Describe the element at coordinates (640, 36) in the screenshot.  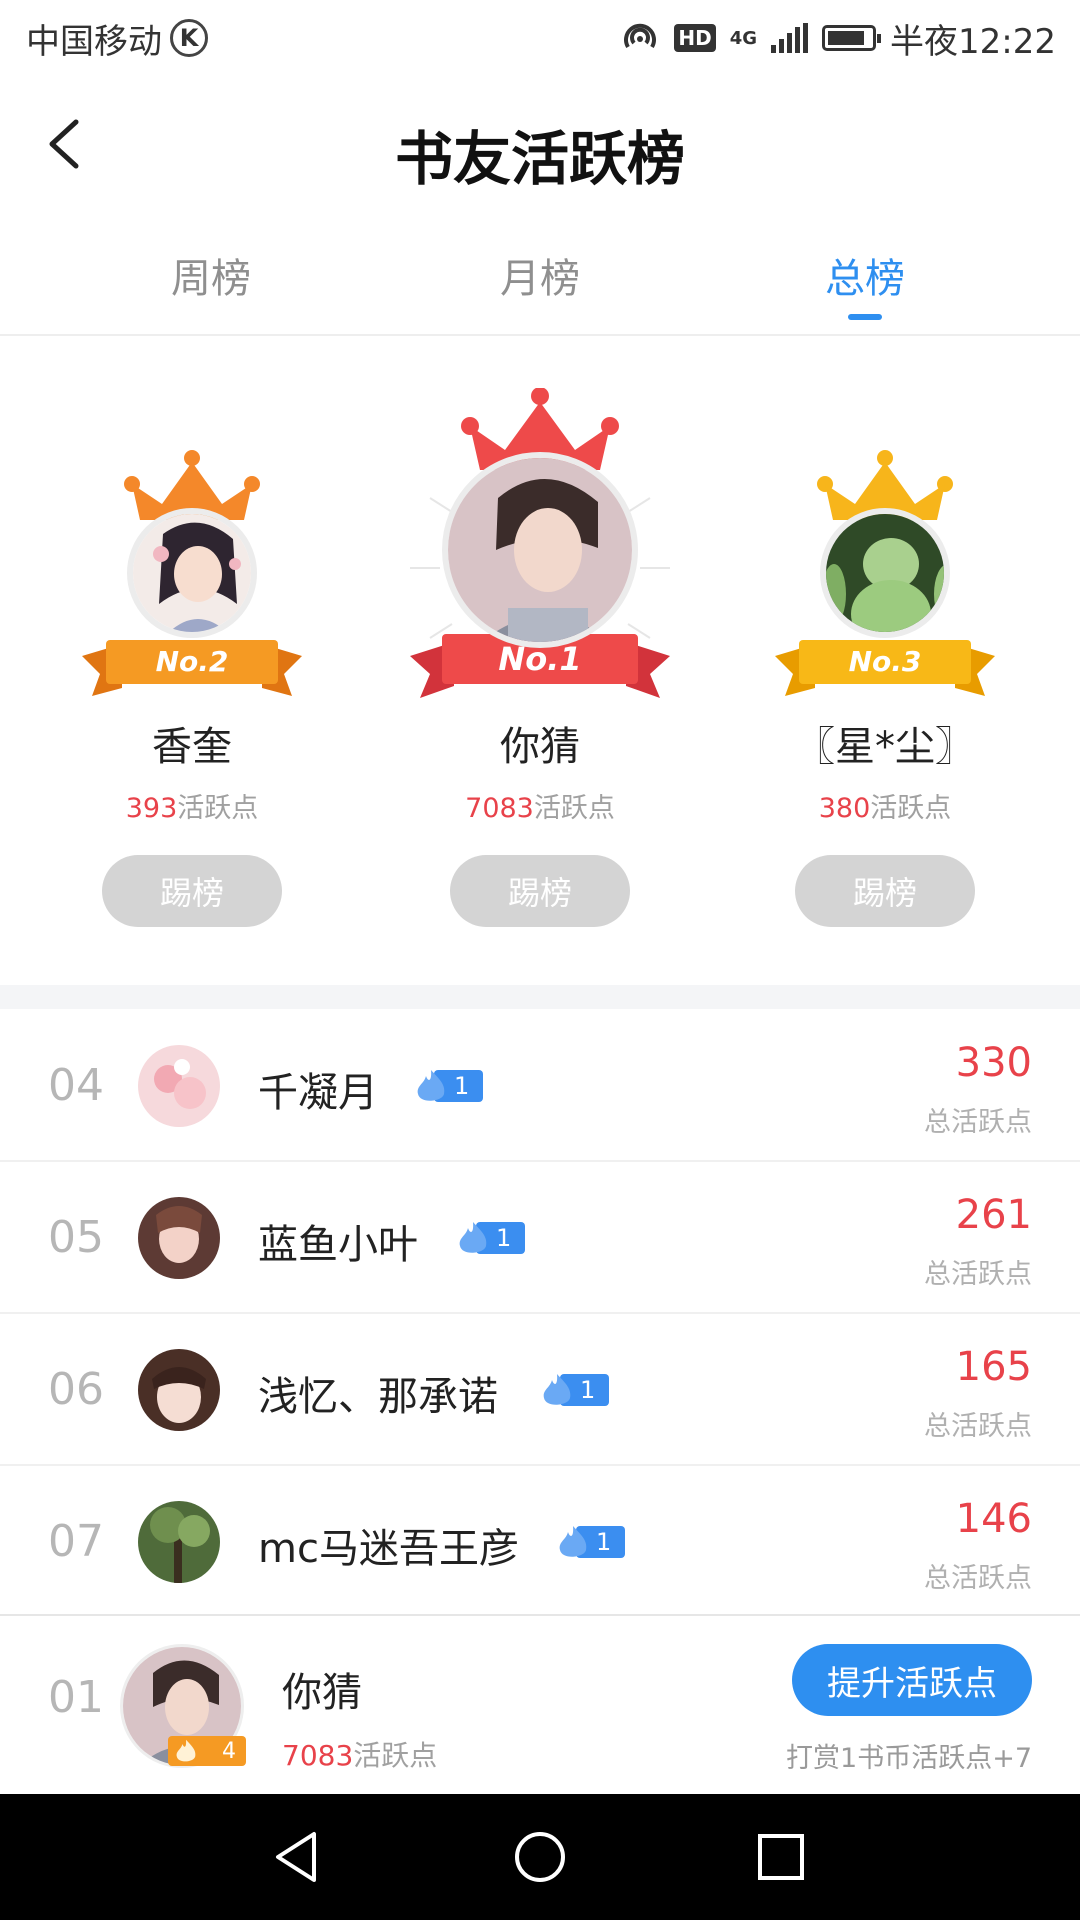
I see `hotspot-icon` at that location.